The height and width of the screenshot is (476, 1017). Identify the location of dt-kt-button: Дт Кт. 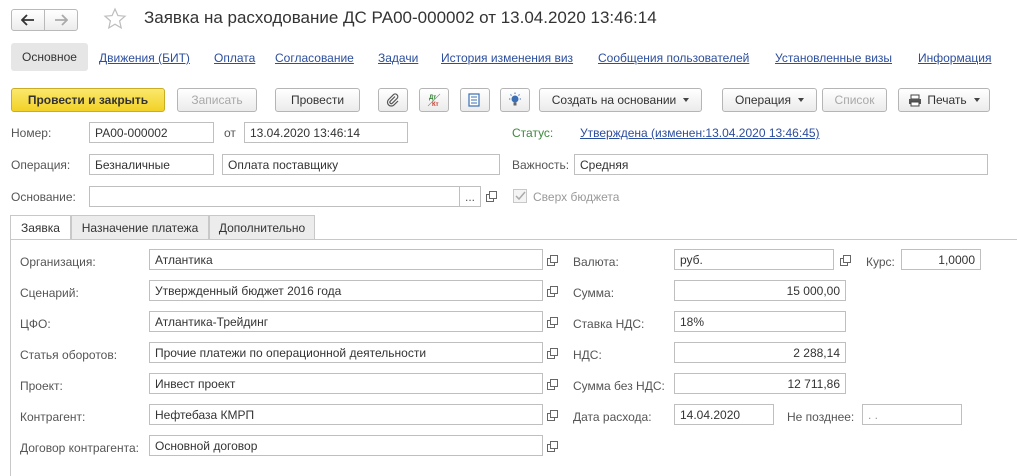
(434, 100).